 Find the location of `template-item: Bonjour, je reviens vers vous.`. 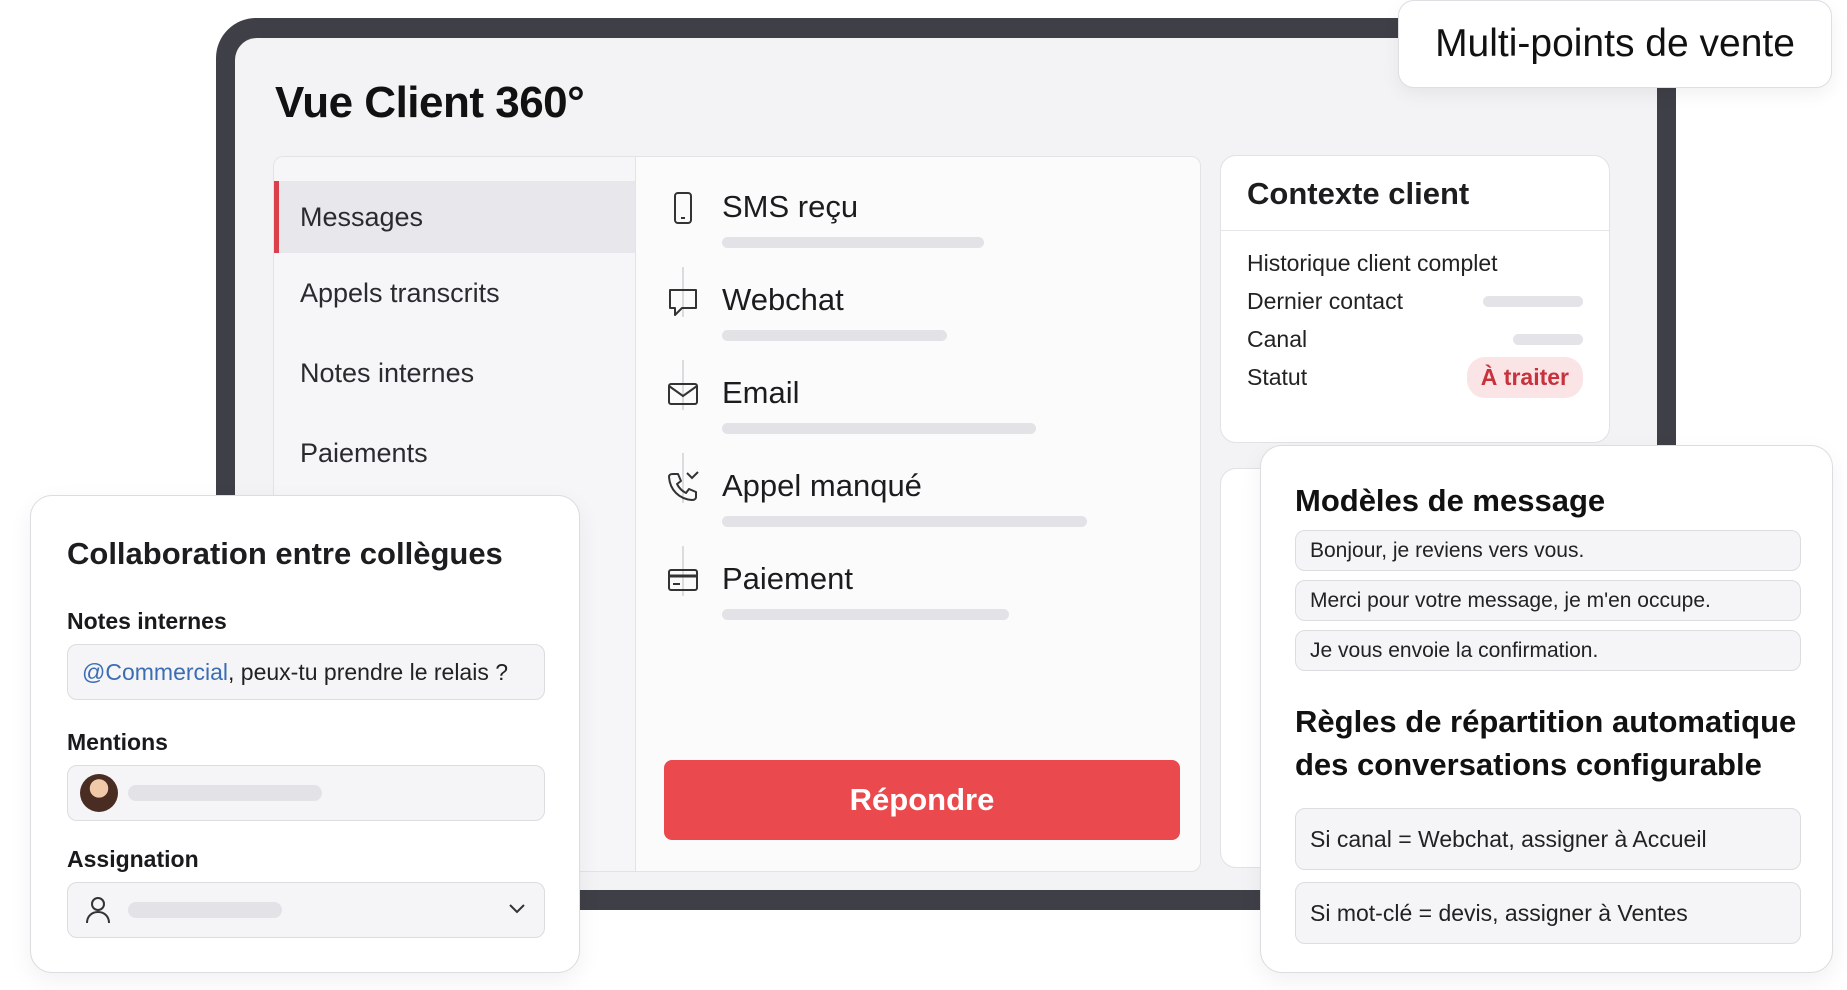

template-item: Bonjour, je reviens vers vous. is located at coordinates (1548, 550).